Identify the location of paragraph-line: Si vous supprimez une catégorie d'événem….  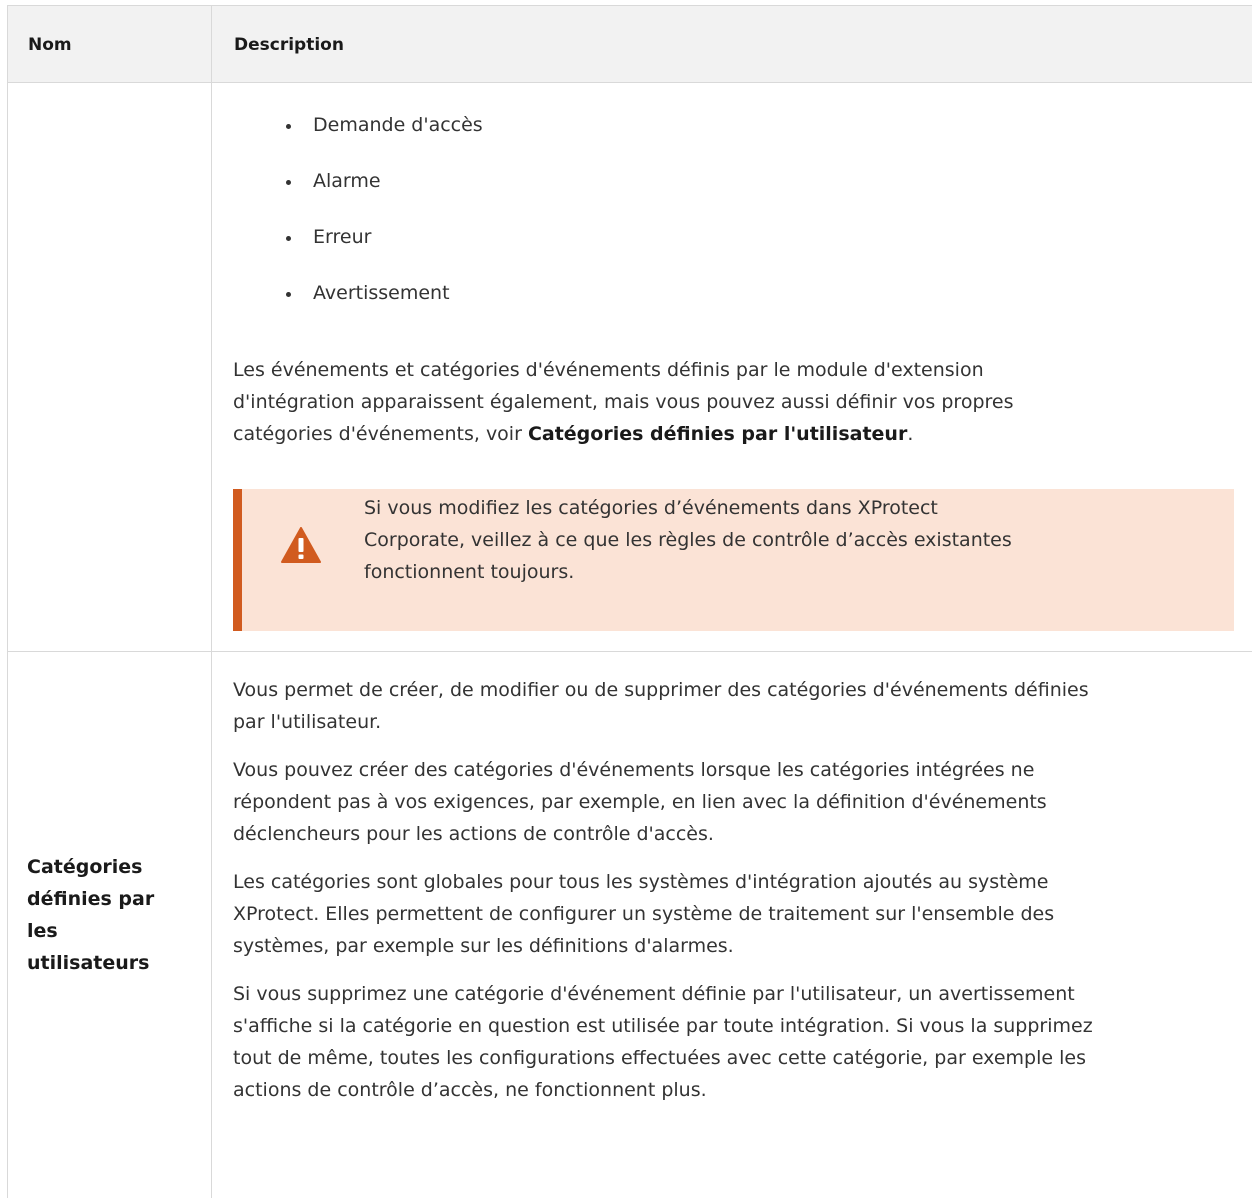
(654, 994).